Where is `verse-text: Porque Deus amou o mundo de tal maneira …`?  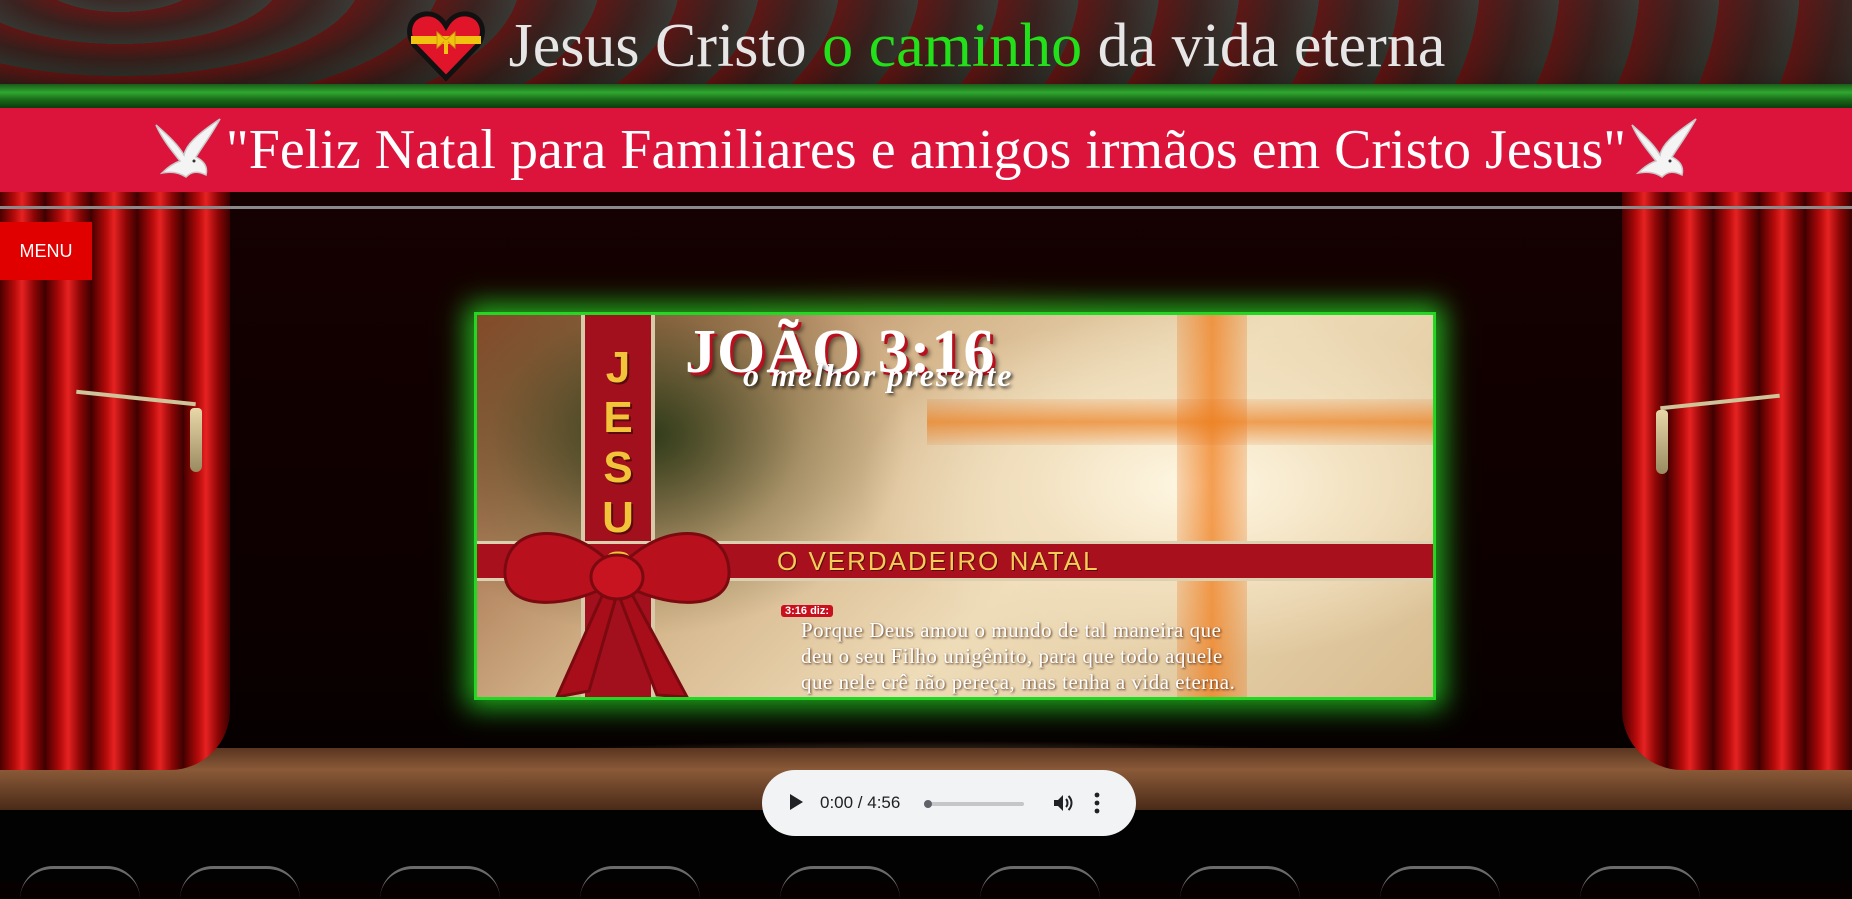
verse-text: Porque Deus amou o mundo de tal maneira … is located at coordinates (1116, 656).